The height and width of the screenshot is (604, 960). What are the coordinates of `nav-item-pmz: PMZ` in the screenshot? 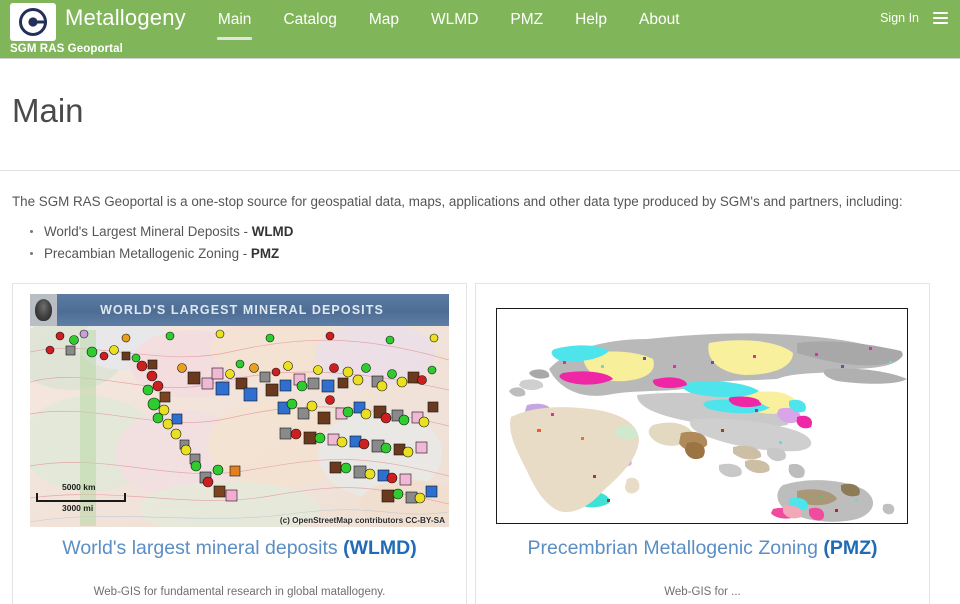 It's located at (526, 25).